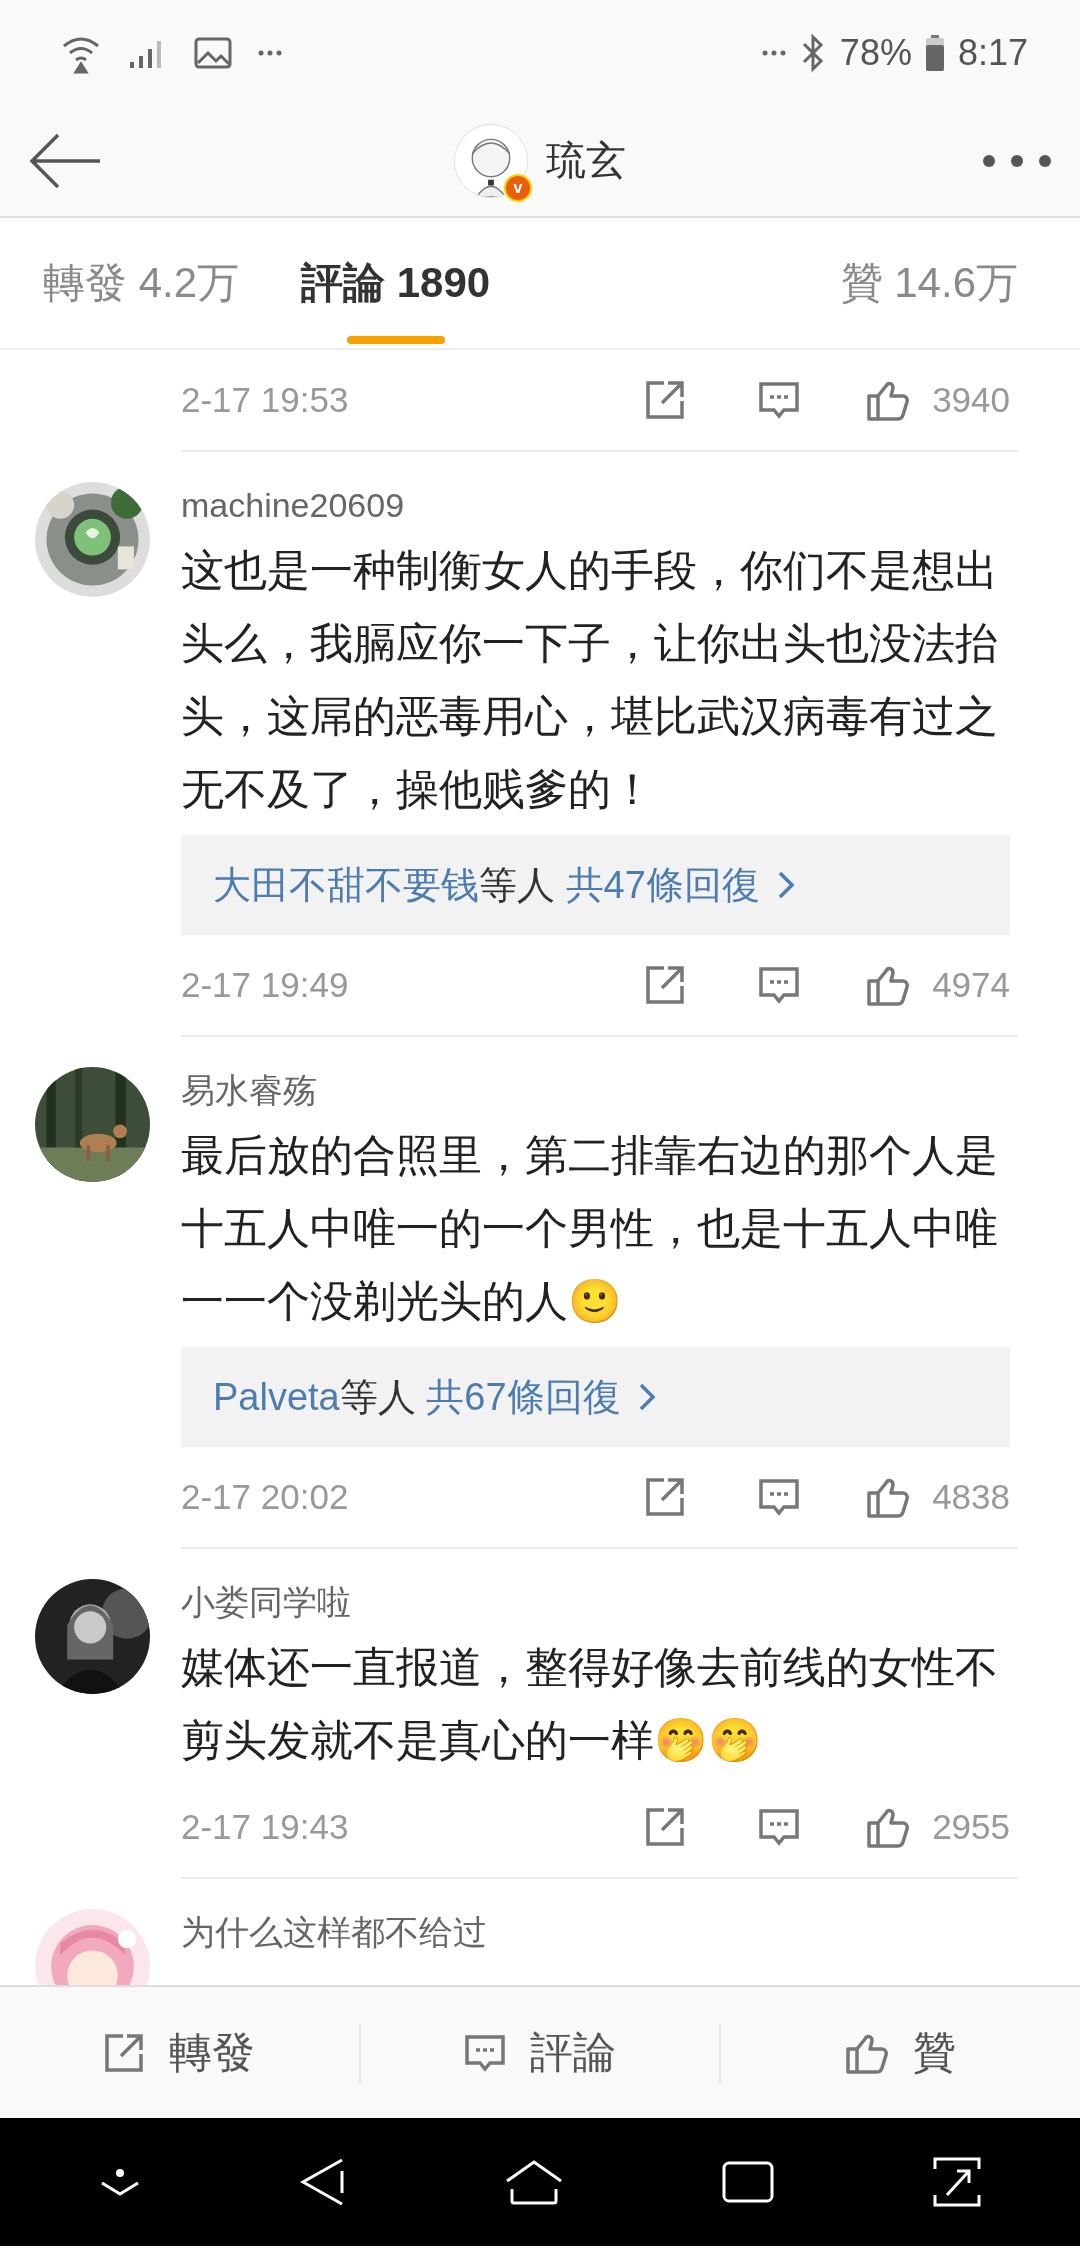 The image size is (1080, 2246). Describe the element at coordinates (599, 1932) in the screenshot. I see `user-name: 为什么这样都不给过` at that location.